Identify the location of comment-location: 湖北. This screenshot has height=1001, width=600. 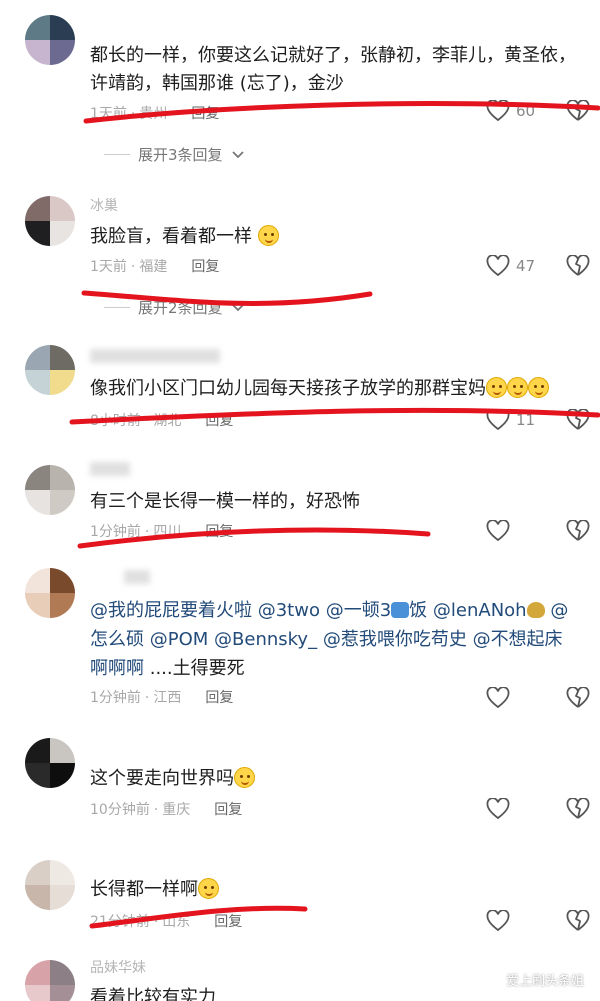
(167, 421).